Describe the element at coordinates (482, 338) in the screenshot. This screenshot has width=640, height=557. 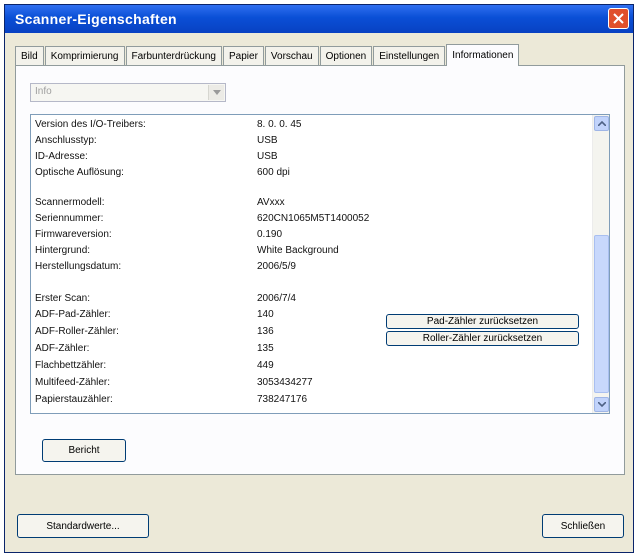
I see `reset-roller-counter-button: Roller-Zähler zurücksetzen` at that location.